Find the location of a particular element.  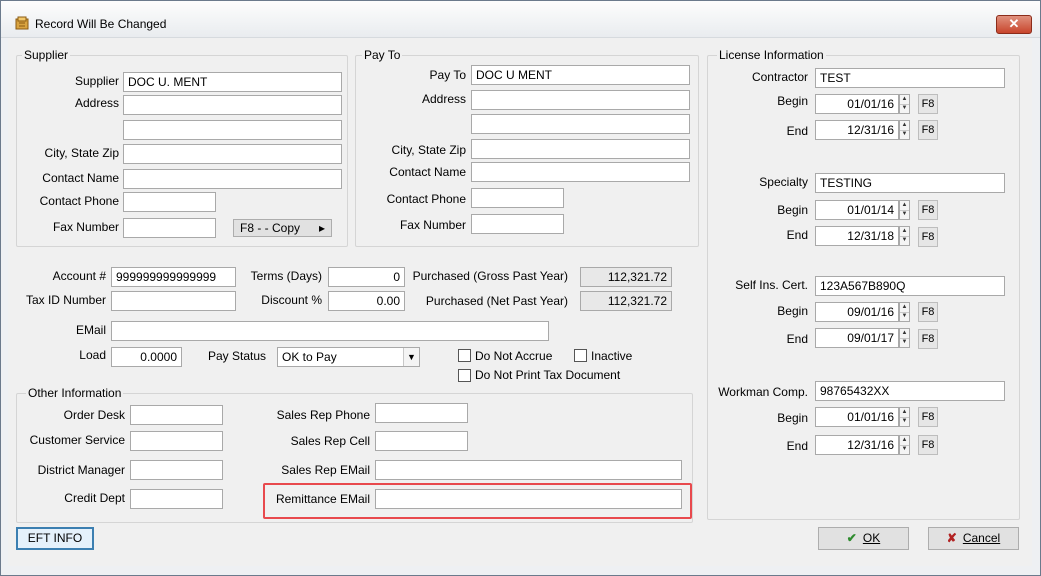

terms-input: 0 is located at coordinates (366, 277).